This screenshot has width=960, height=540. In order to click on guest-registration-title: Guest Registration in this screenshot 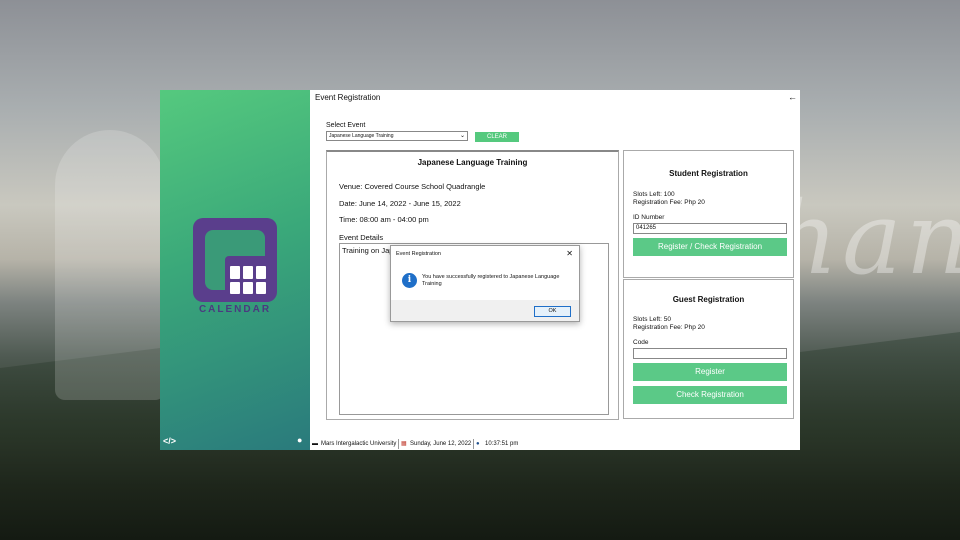, I will do `click(708, 299)`.